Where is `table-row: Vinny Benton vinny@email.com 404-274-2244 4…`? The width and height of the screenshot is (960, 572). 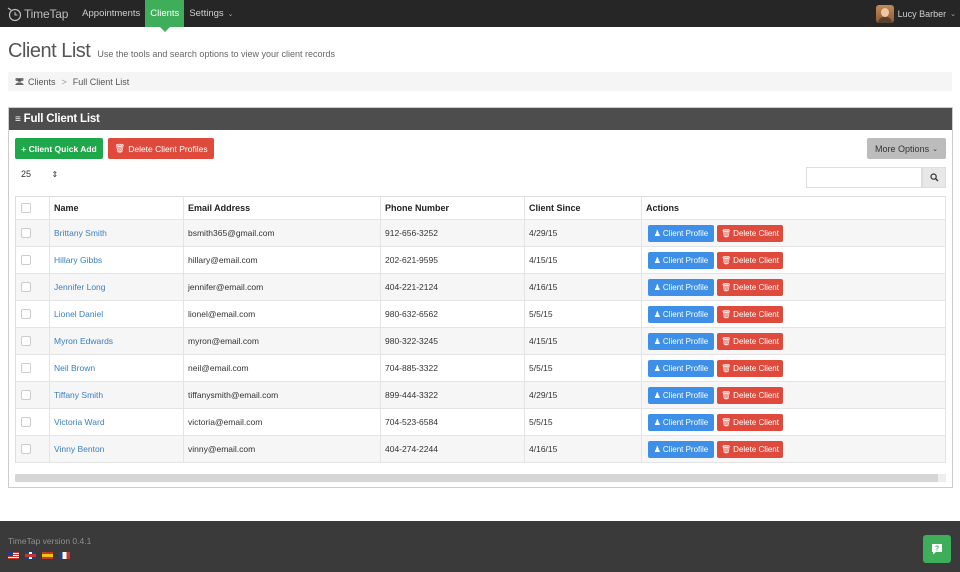 table-row: Vinny Benton vinny@email.com 404-274-2244 4… is located at coordinates (480, 449).